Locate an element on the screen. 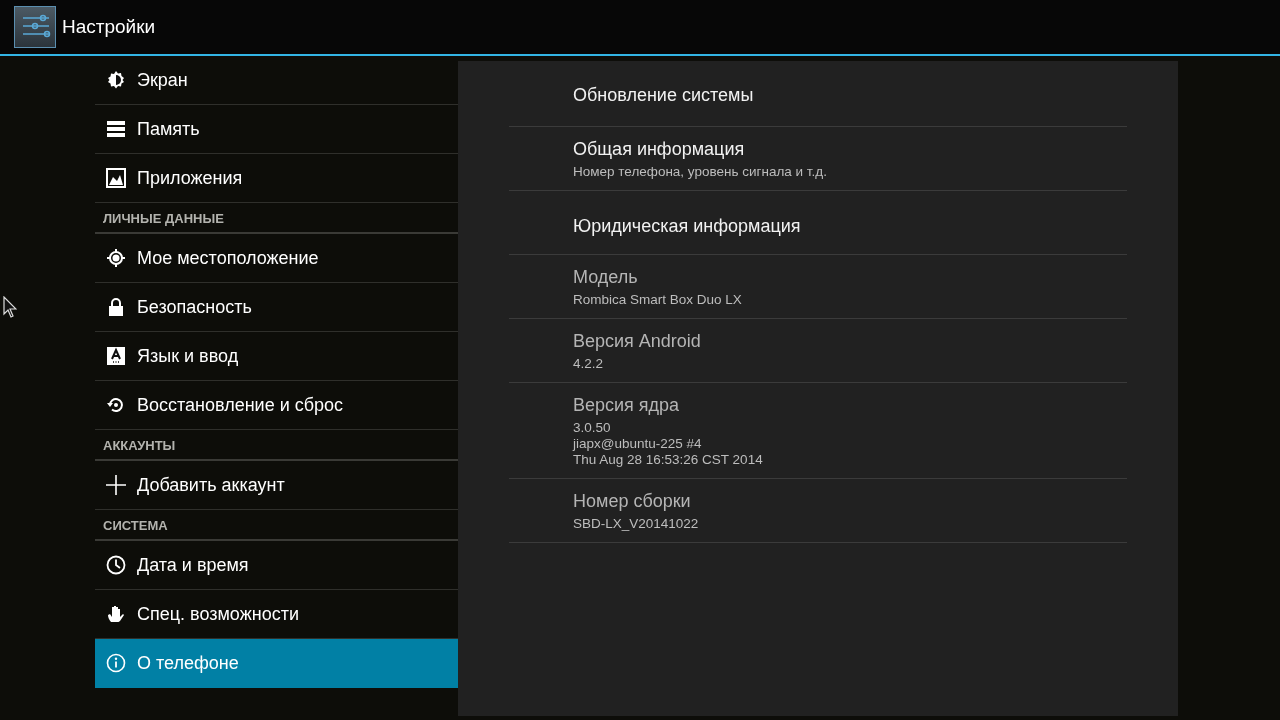  section-header: ЛИЧНЫЕ ДАННЫЕ is located at coordinates (276, 217).